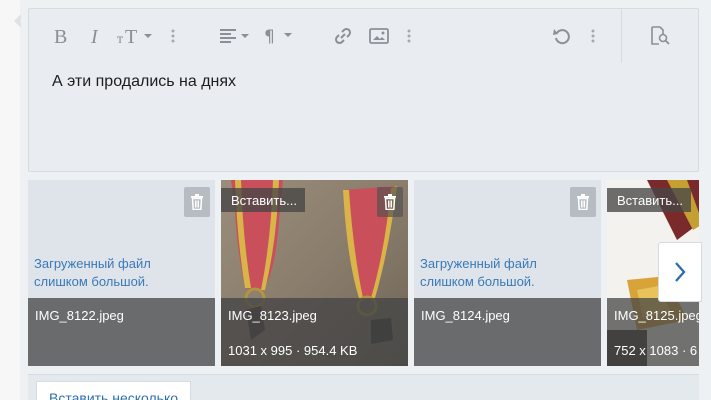 The image size is (711, 400). I want to click on paragraph-button: ¶, so click(280, 36).